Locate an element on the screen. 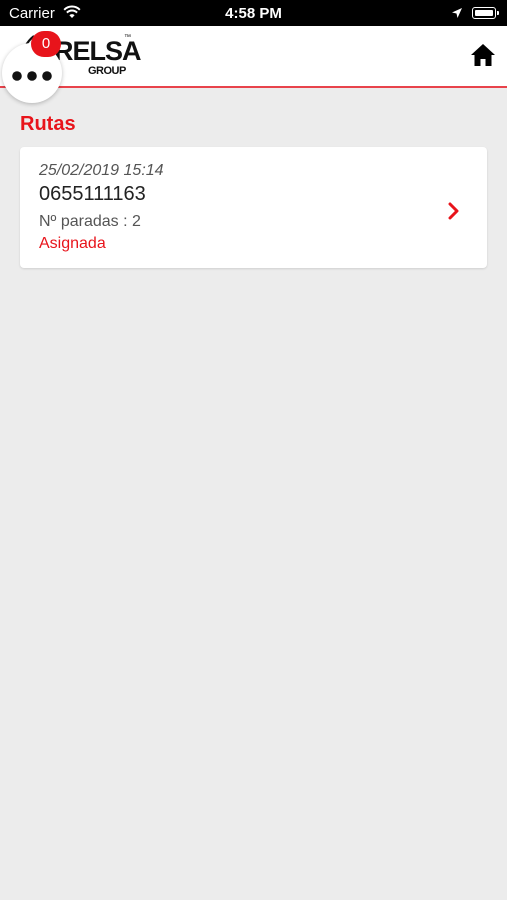 Image resolution: width=507 pixels, height=900 pixels. route-datetime: 25/02/2019 15:14 is located at coordinates (101, 170).